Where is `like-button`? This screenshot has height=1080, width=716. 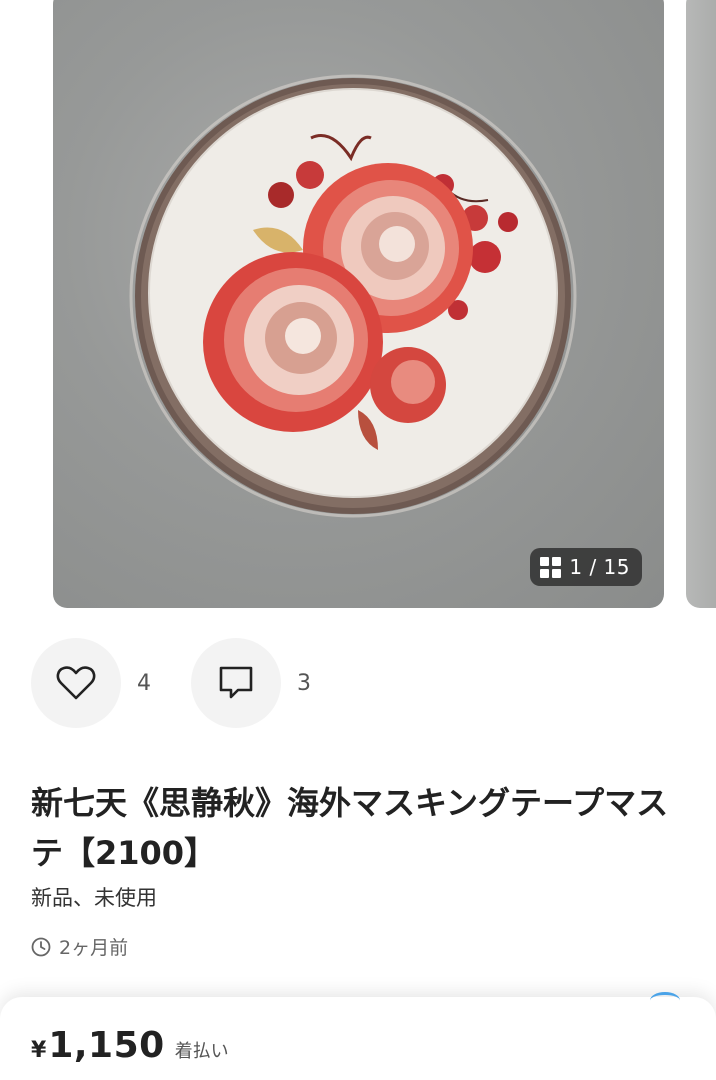
like-button is located at coordinates (76, 683).